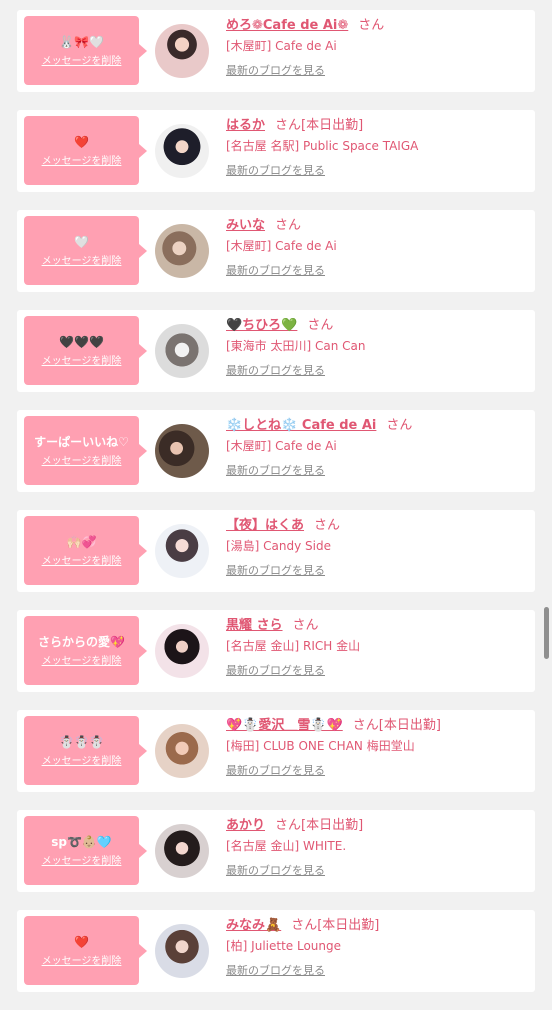 This screenshot has width=552, height=1010. I want to click on girl-name-link: めろ❁Cafe de Ai❁, so click(287, 25).